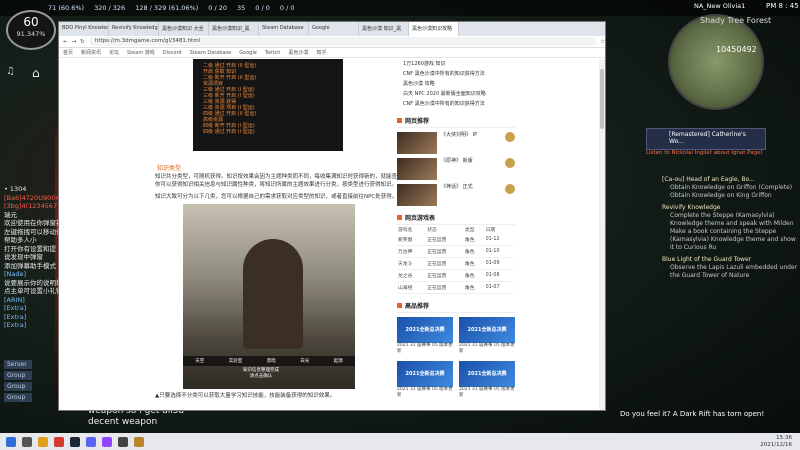 This screenshot has width=800, height=450. I want to click on quest-step: Obtain Knowledge on Griffon (Complete), so click(731, 187).